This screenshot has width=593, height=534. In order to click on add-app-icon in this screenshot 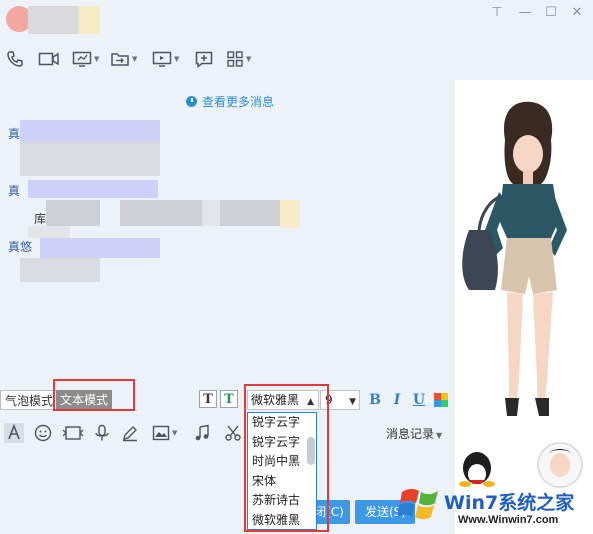, I will do `click(204, 59)`.